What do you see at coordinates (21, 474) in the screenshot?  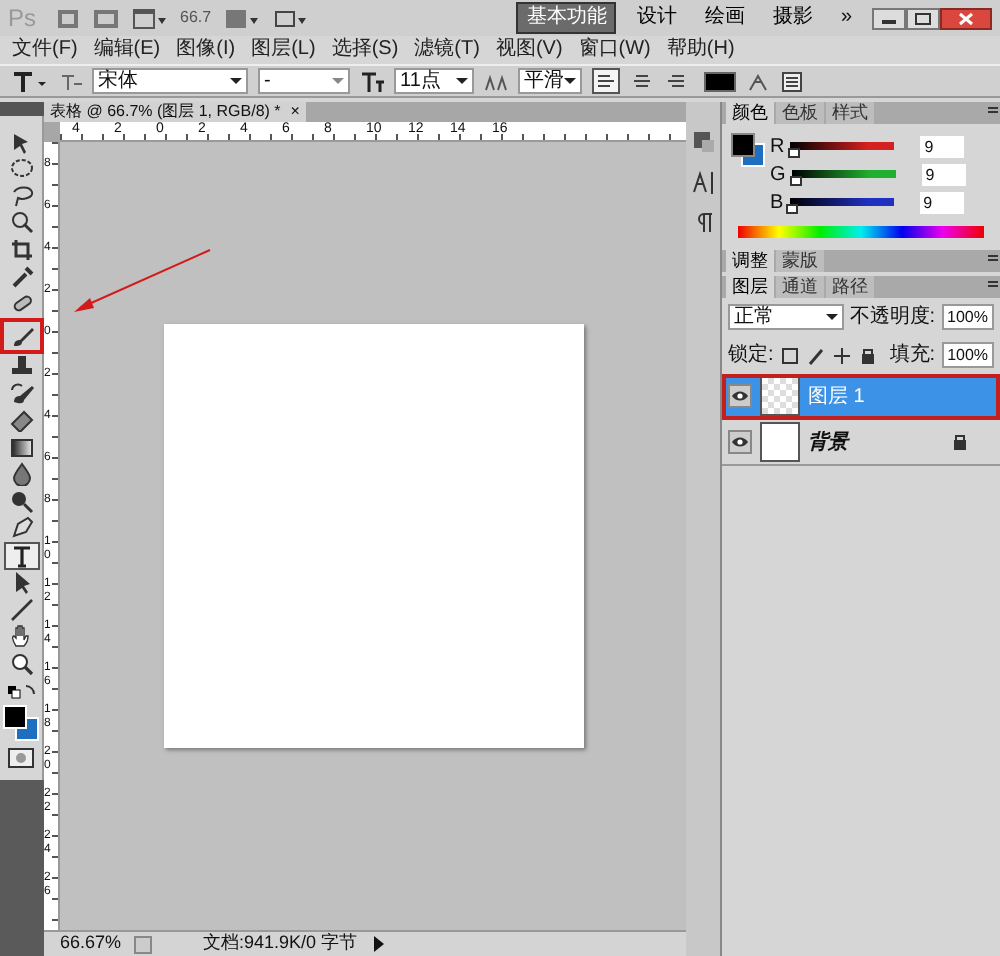 I see `blur-icon` at bounding box center [21, 474].